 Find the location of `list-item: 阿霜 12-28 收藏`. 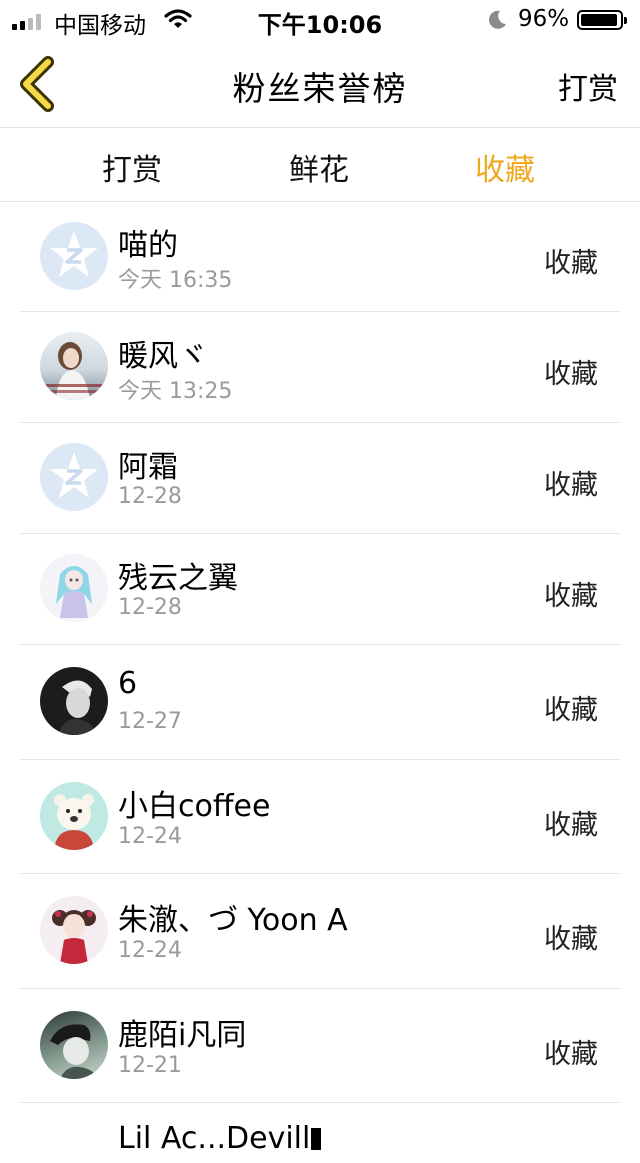

list-item: 阿霜 12-28 收藏 is located at coordinates (320, 478).